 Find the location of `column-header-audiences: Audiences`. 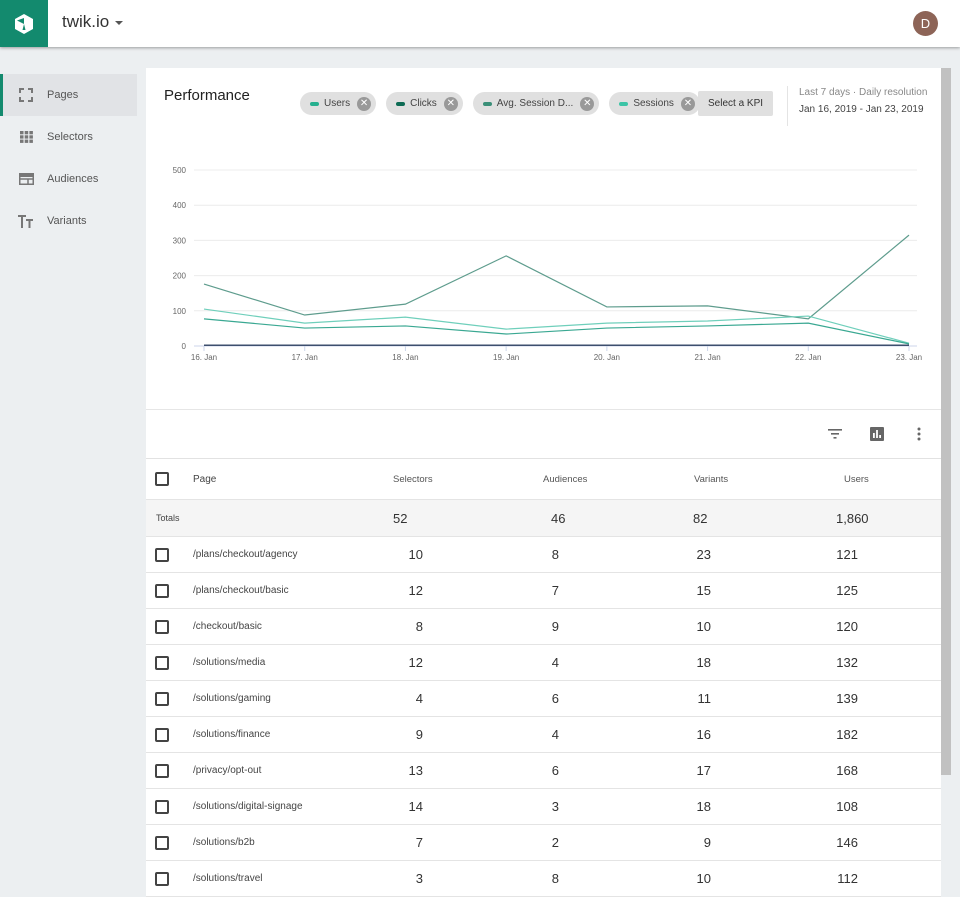

column-header-audiences: Audiences is located at coordinates (565, 479).